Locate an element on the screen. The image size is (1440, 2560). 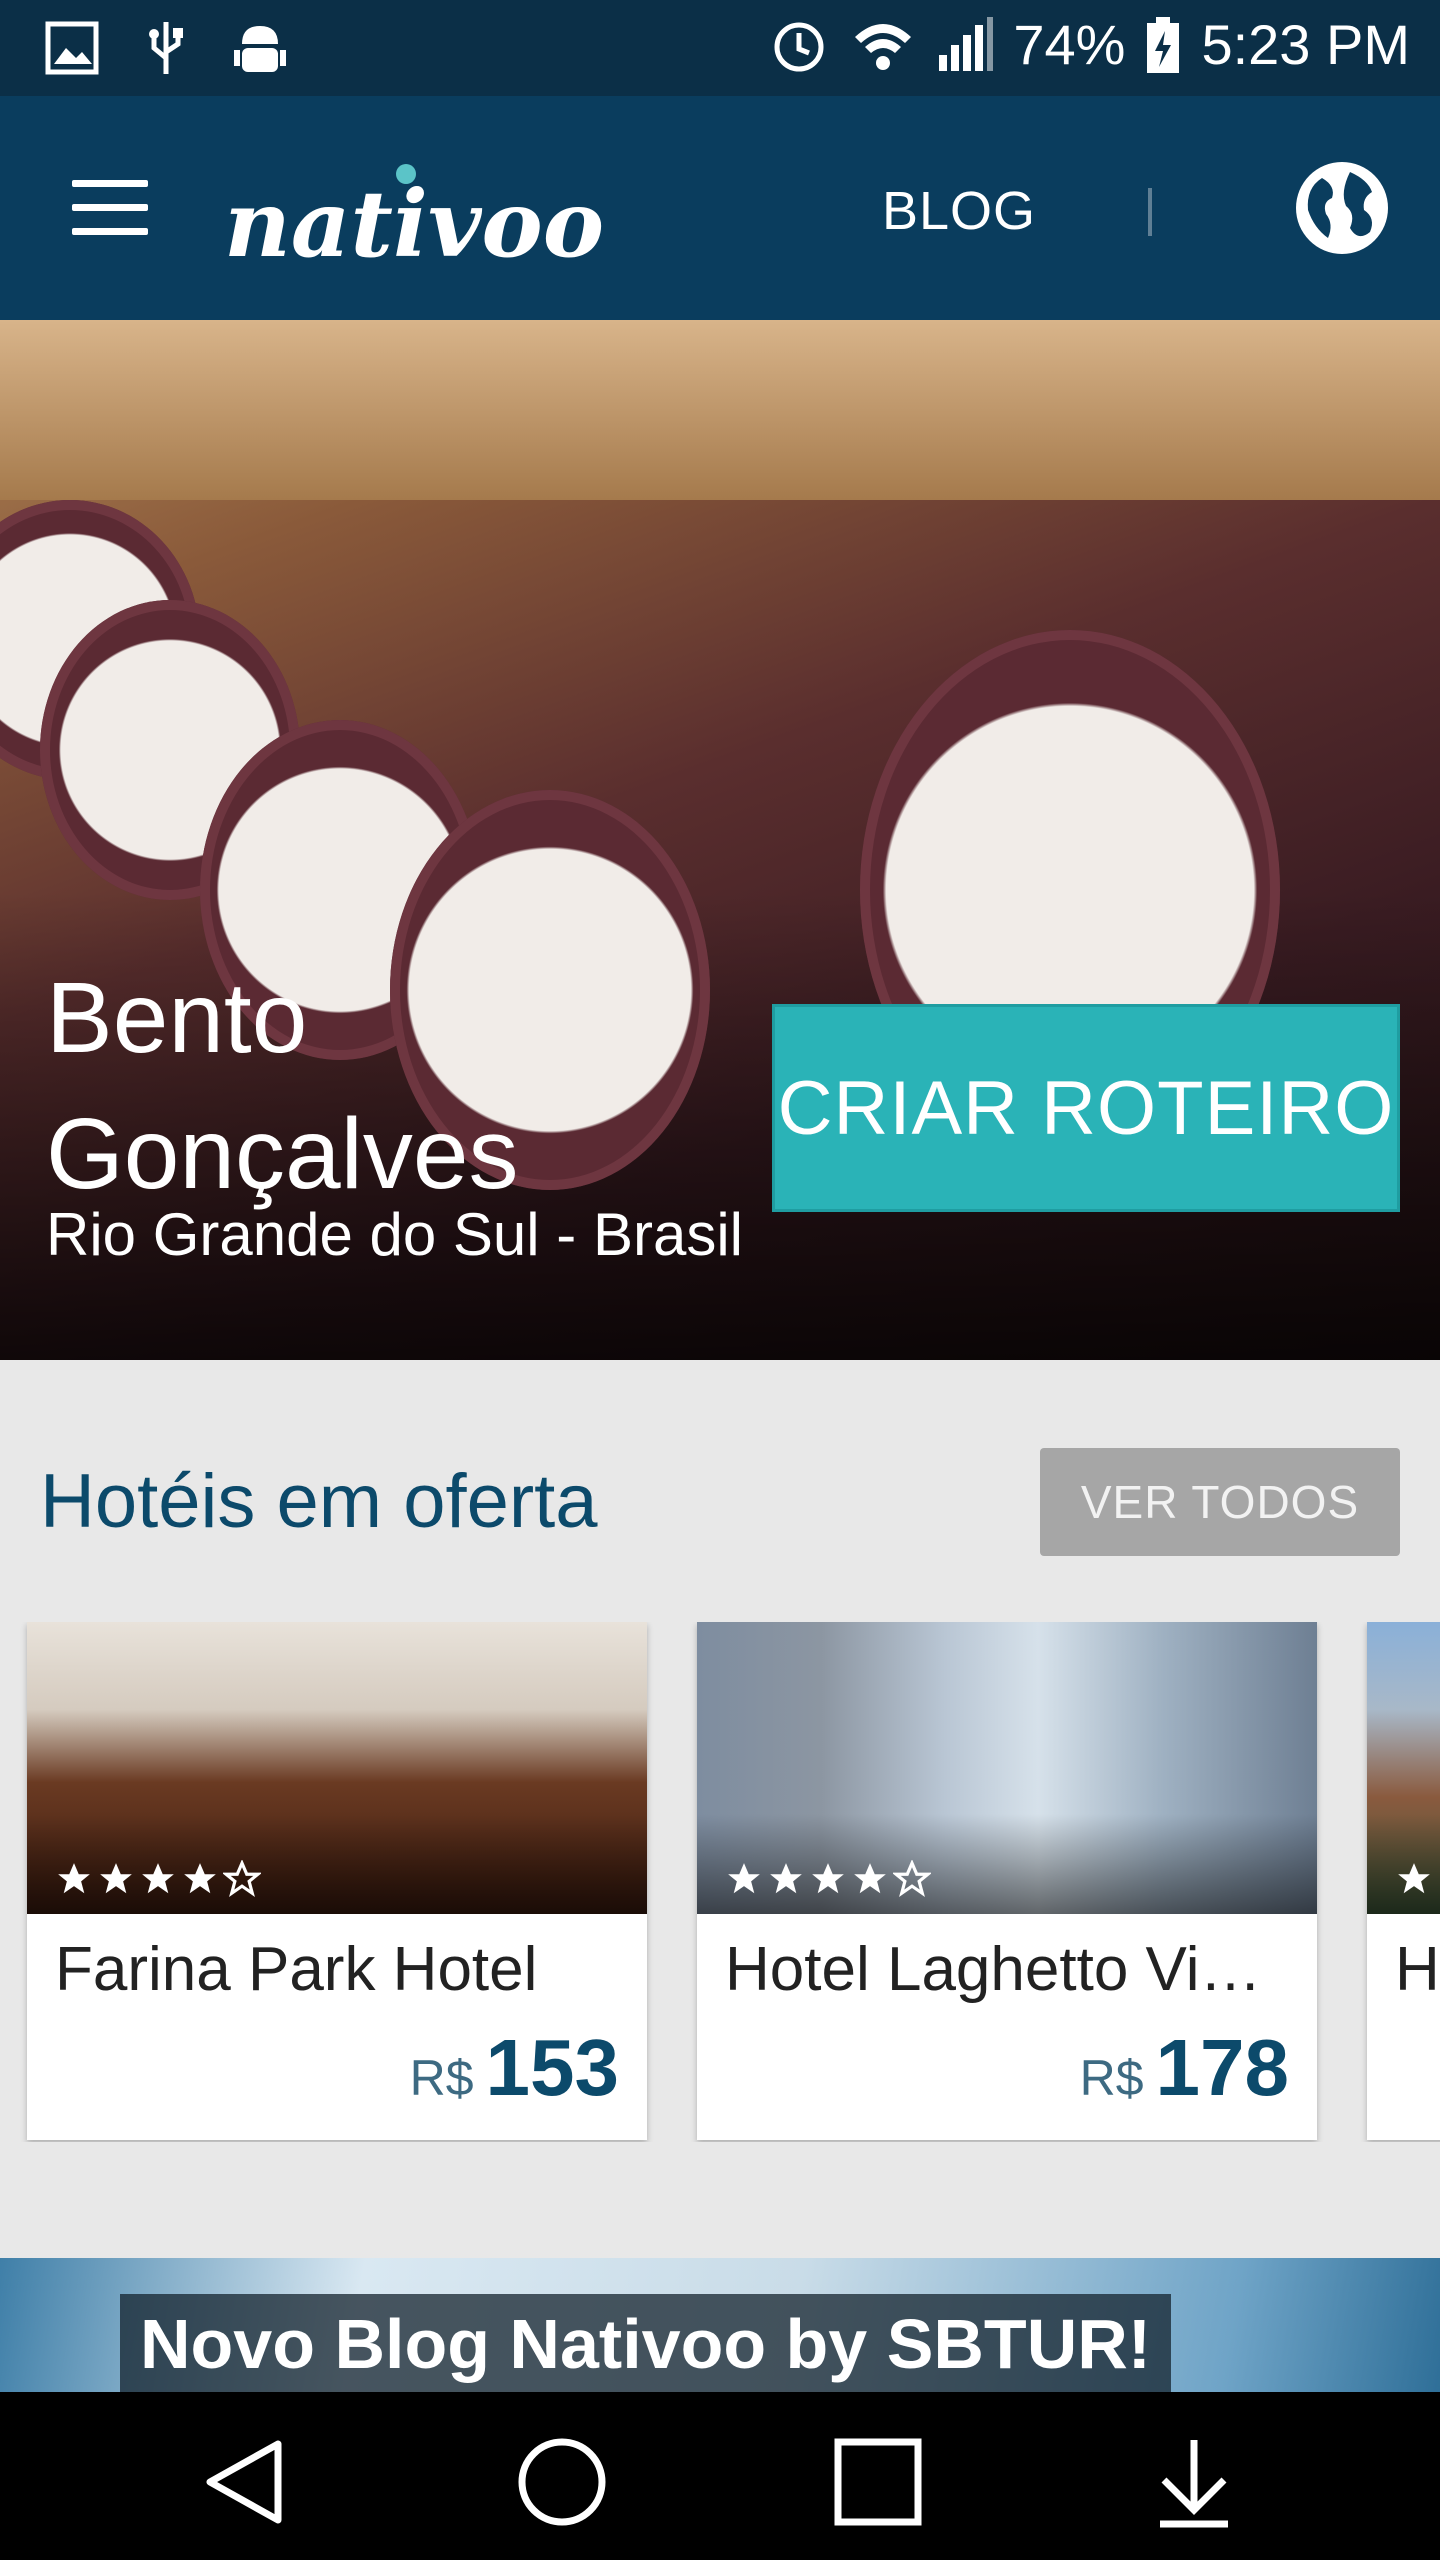
price-amount: 153 is located at coordinates (552, 2067).